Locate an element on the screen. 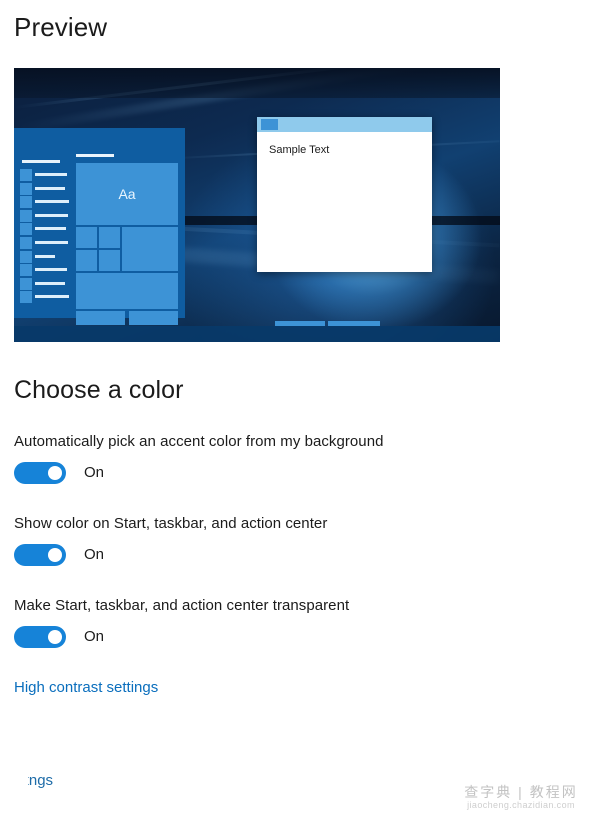  start-tile-medium is located at coordinates (150, 249).